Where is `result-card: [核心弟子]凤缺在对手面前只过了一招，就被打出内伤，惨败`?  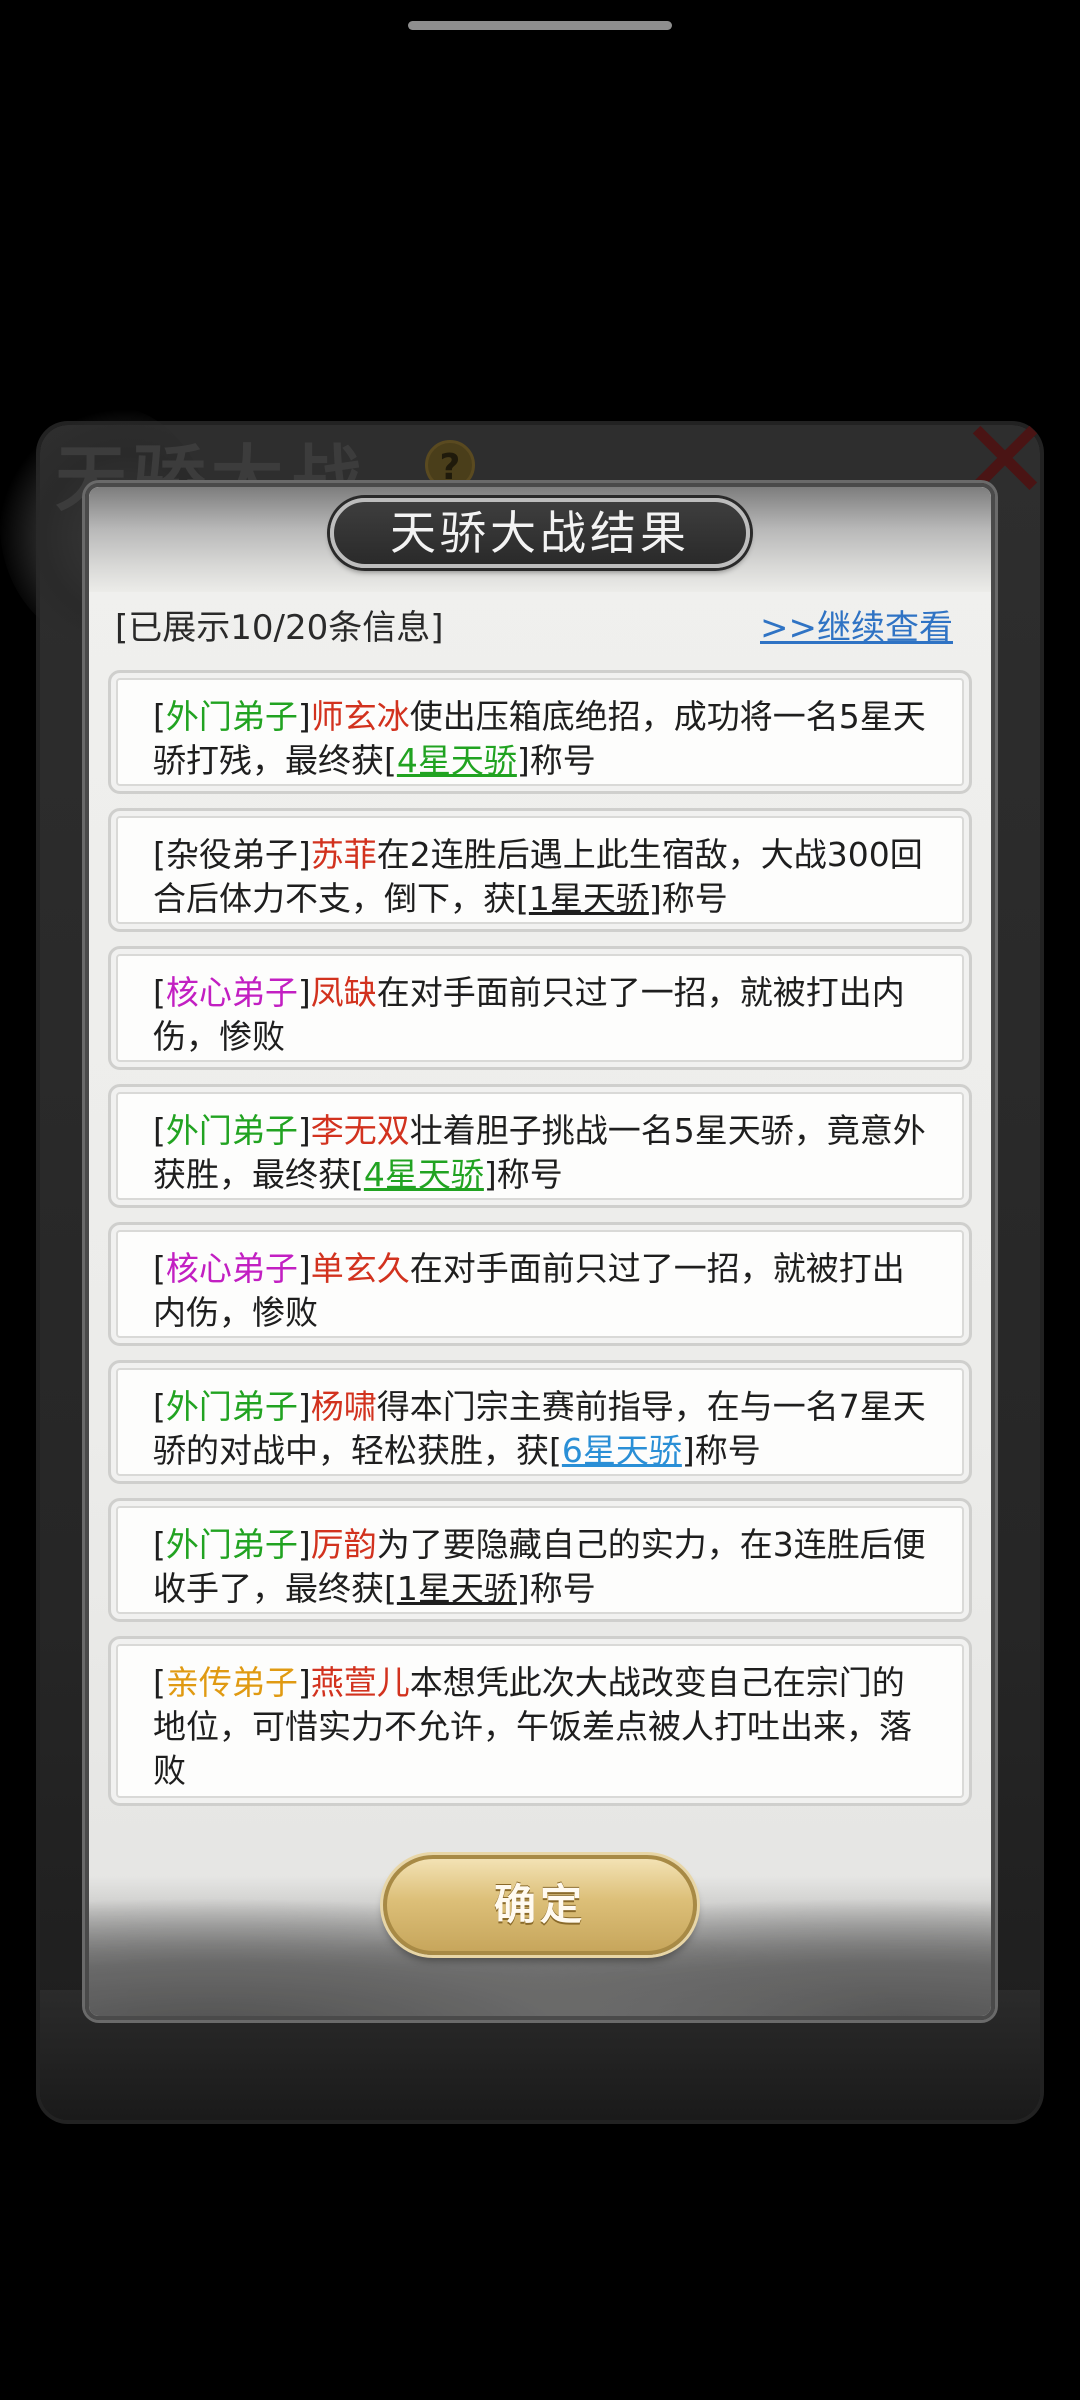
result-card: [核心弟子]凤缺在对手面前只过了一招，就被打出内伤，惨败 is located at coordinates (540, 1008).